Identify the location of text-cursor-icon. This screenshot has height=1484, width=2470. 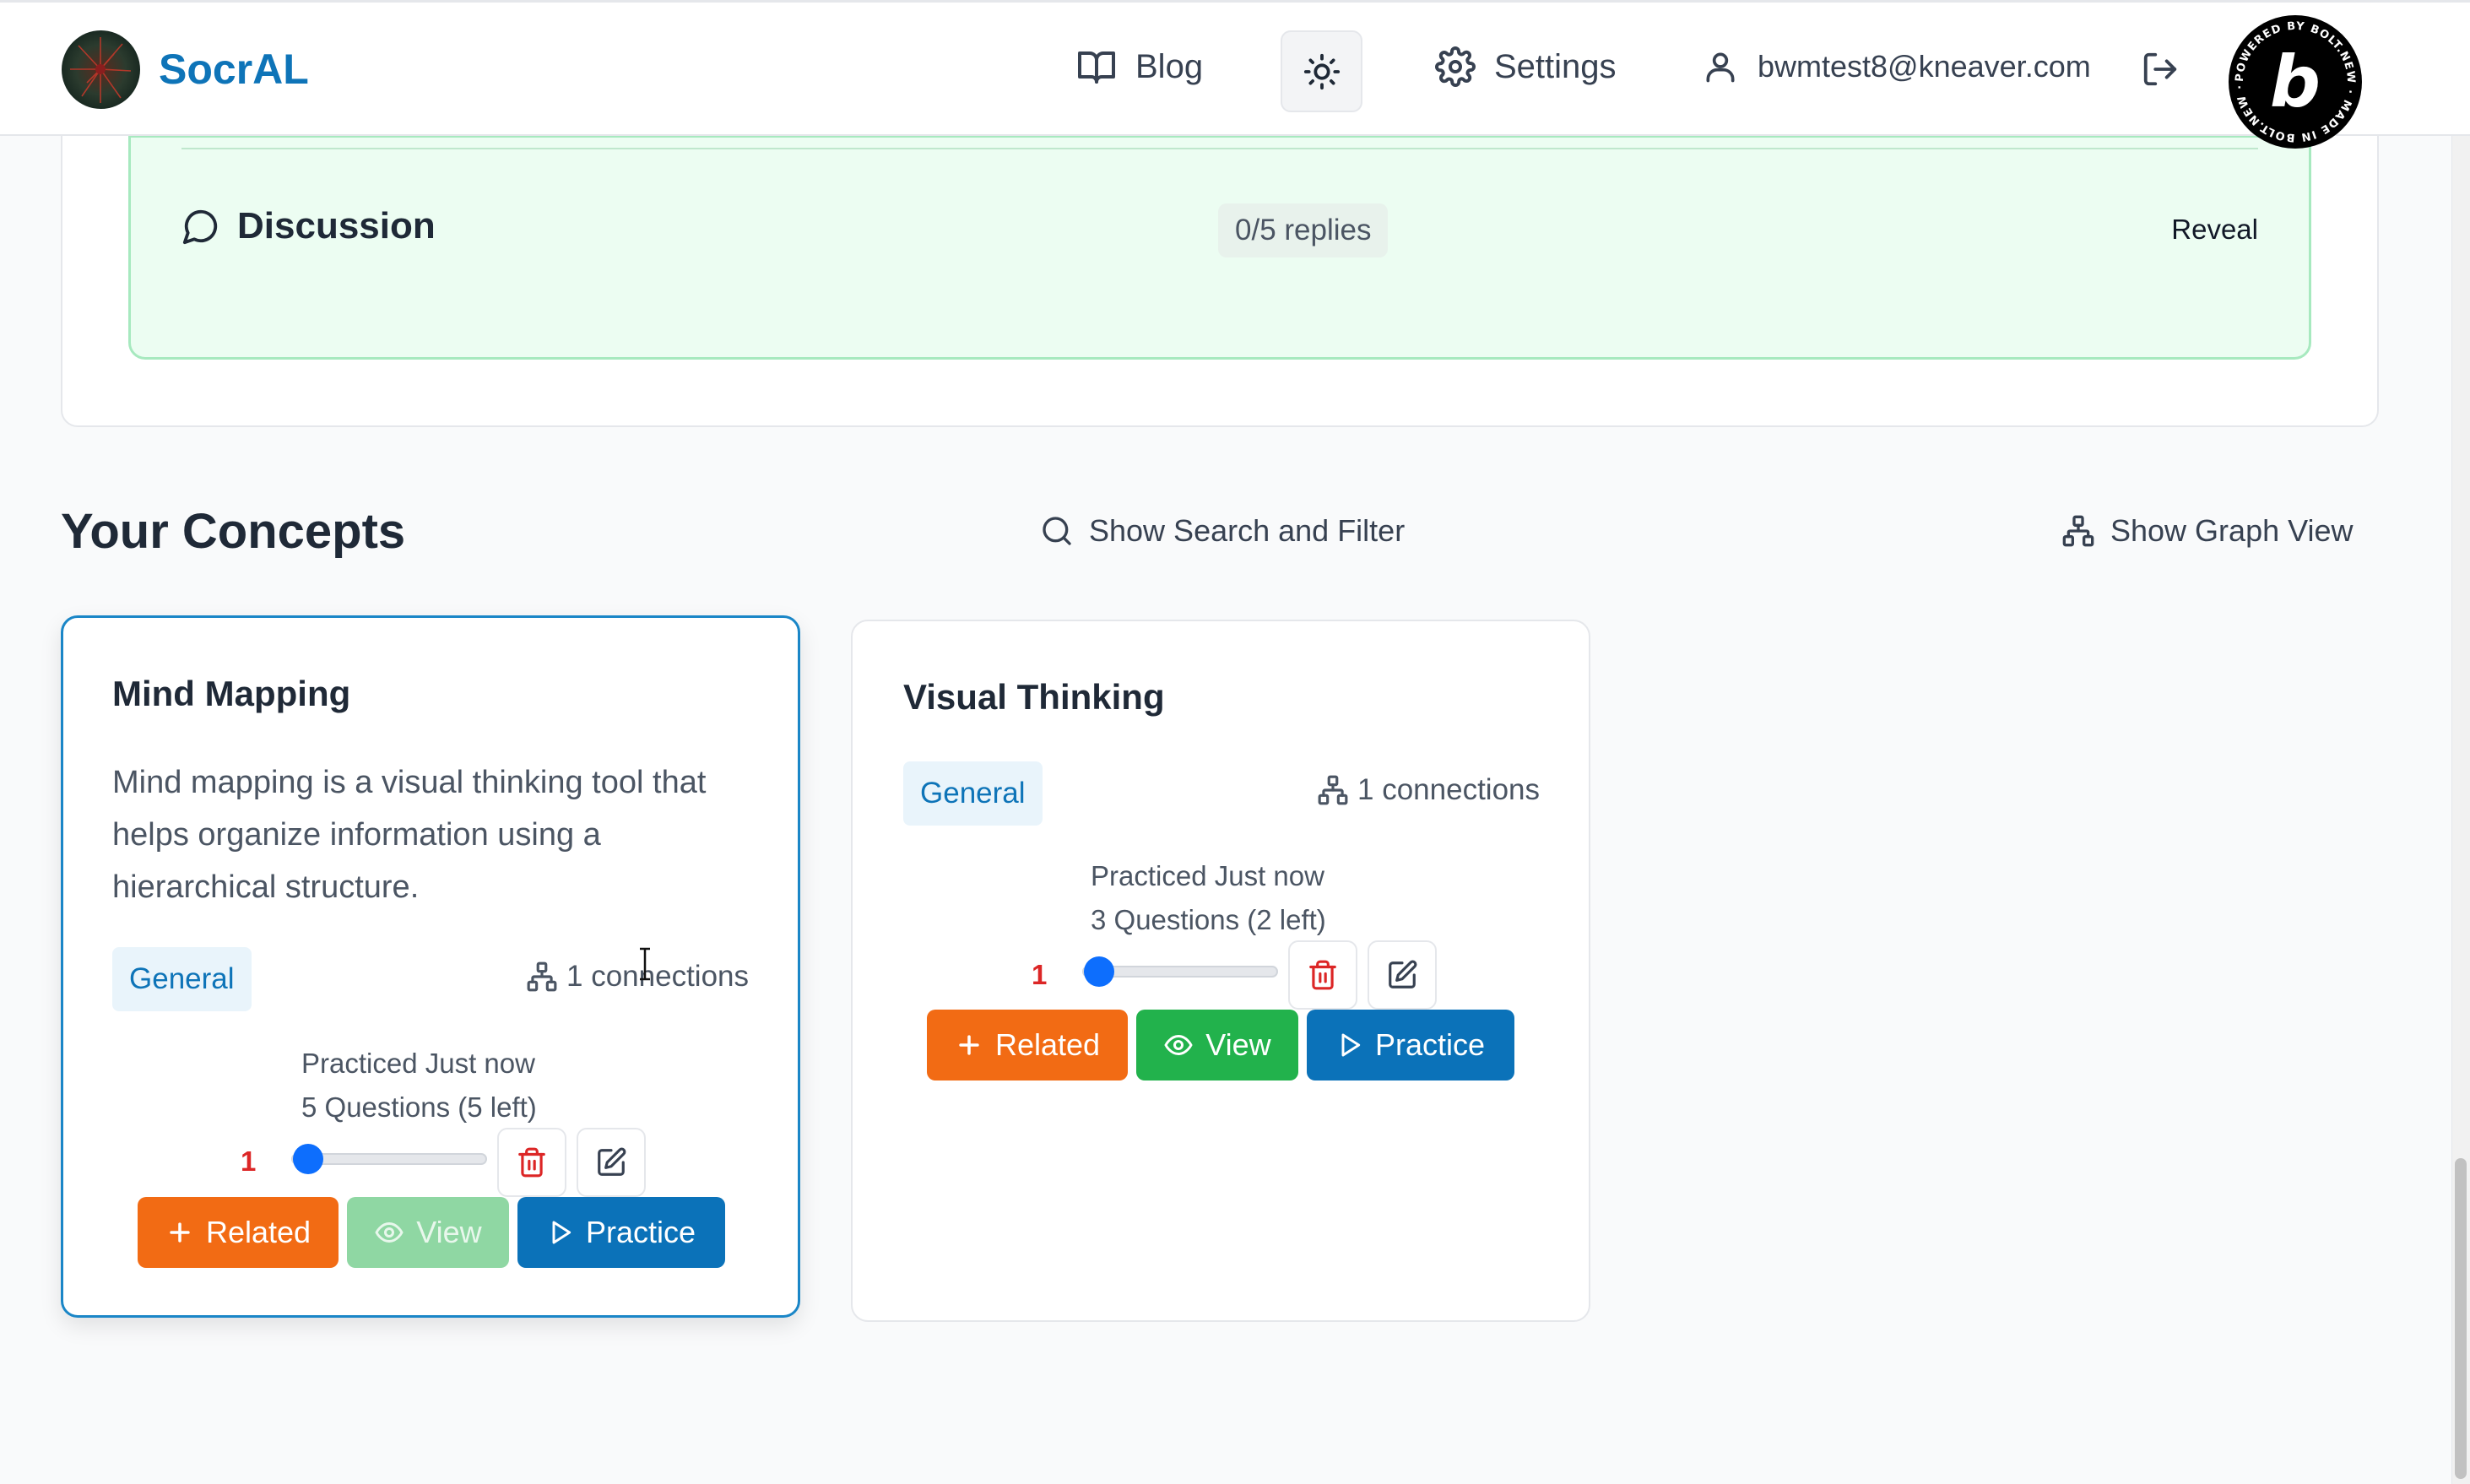
(645, 966).